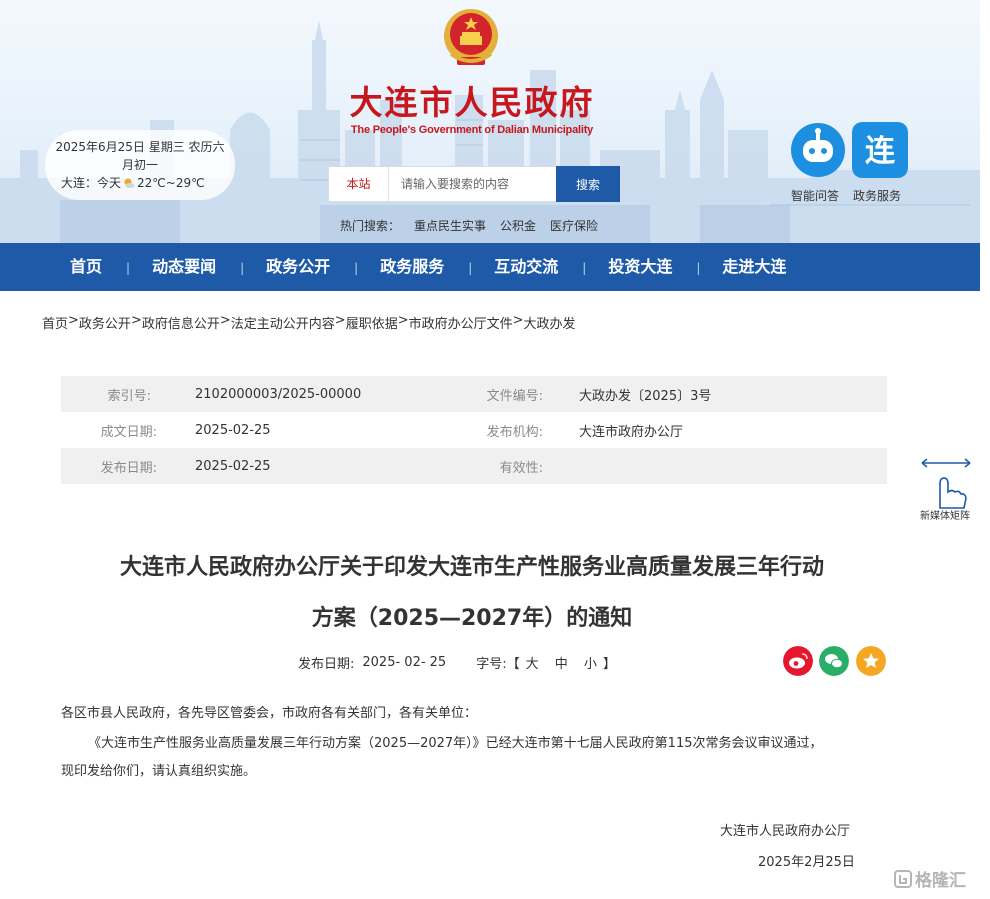 This screenshot has height=899, width=990. What do you see at coordinates (645, 396) in the screenshot?
I see `meta-value-doc-no: 大政办发〔2025〕3号` at bounding box center [645, 396].